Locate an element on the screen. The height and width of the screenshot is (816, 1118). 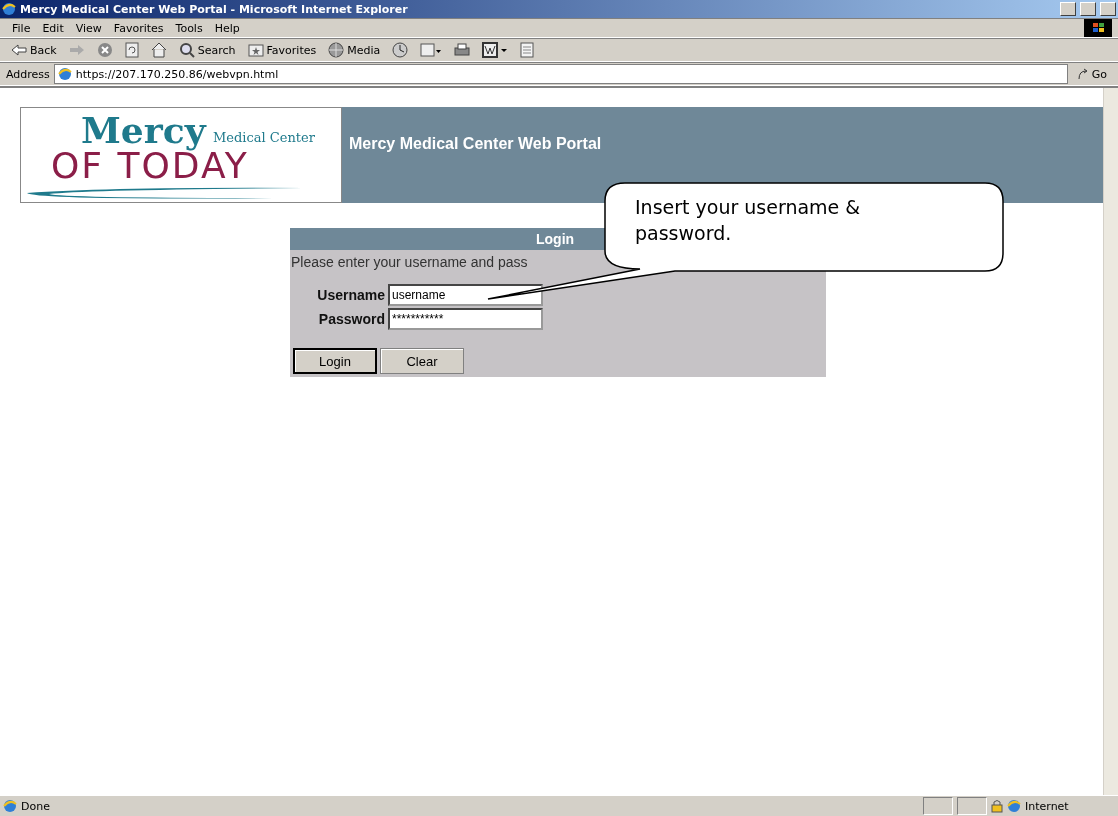
toolbar-button: Favorites is located at coordinates (282, 50).